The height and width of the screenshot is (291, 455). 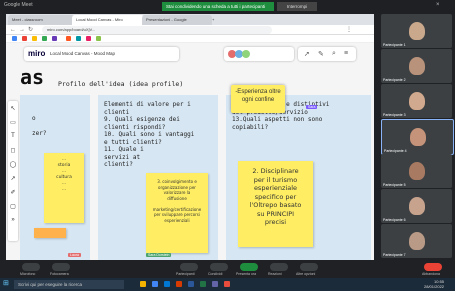 I want to click on address-bar-row: ← → ↻ miro.com/app/board/uXjV... ⋮, so click(x=190, y=30).